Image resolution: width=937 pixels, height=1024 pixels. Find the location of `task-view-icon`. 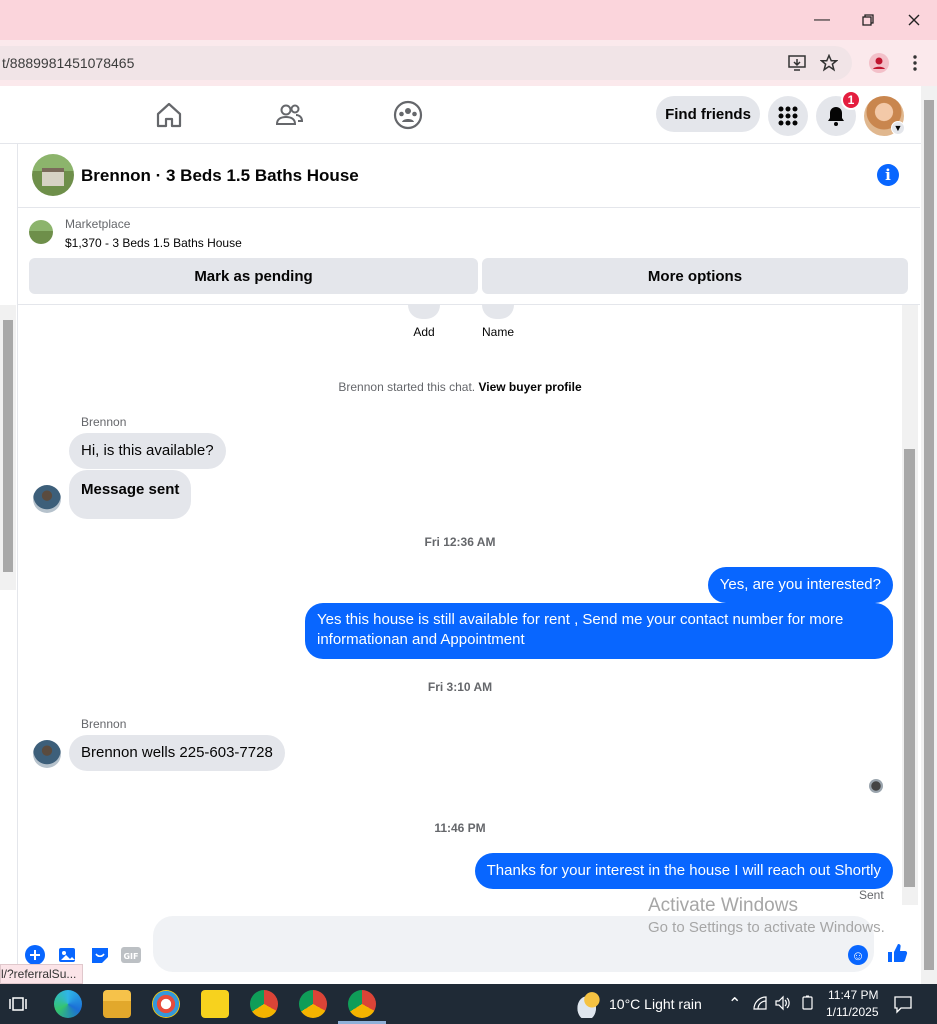

task-view-icon is located at coordinates (18, 1004).